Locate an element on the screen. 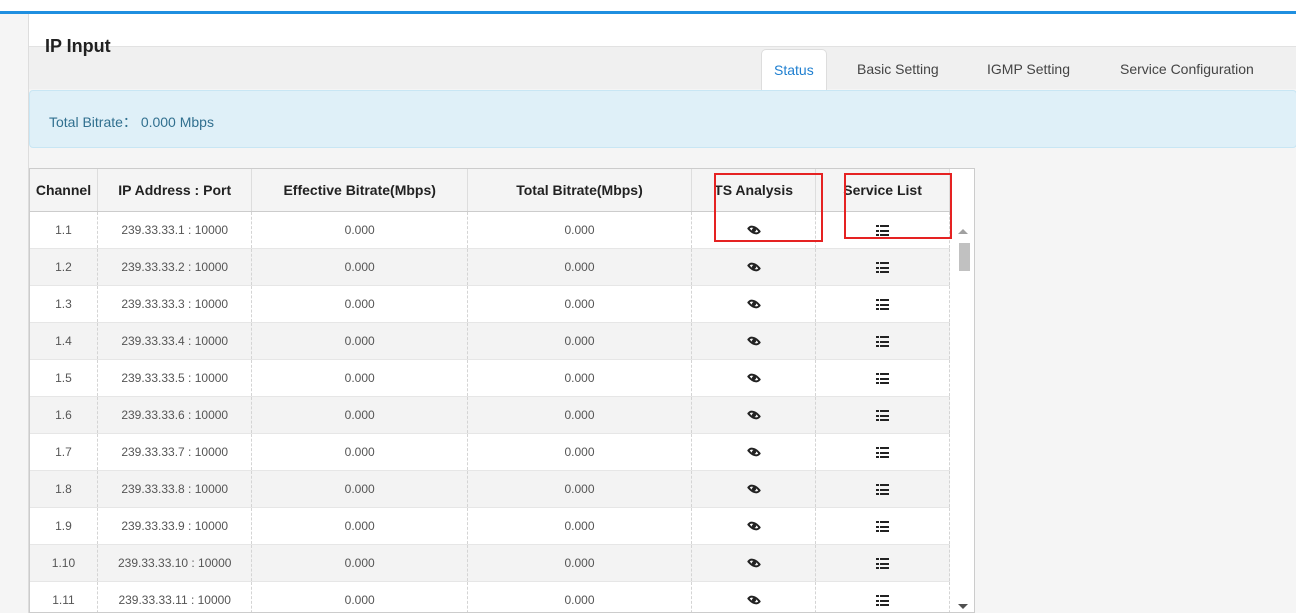 The width and height of the screenshot is (1296, 613). scroll-up-arrow-icon is located at coordinates (963, 231).